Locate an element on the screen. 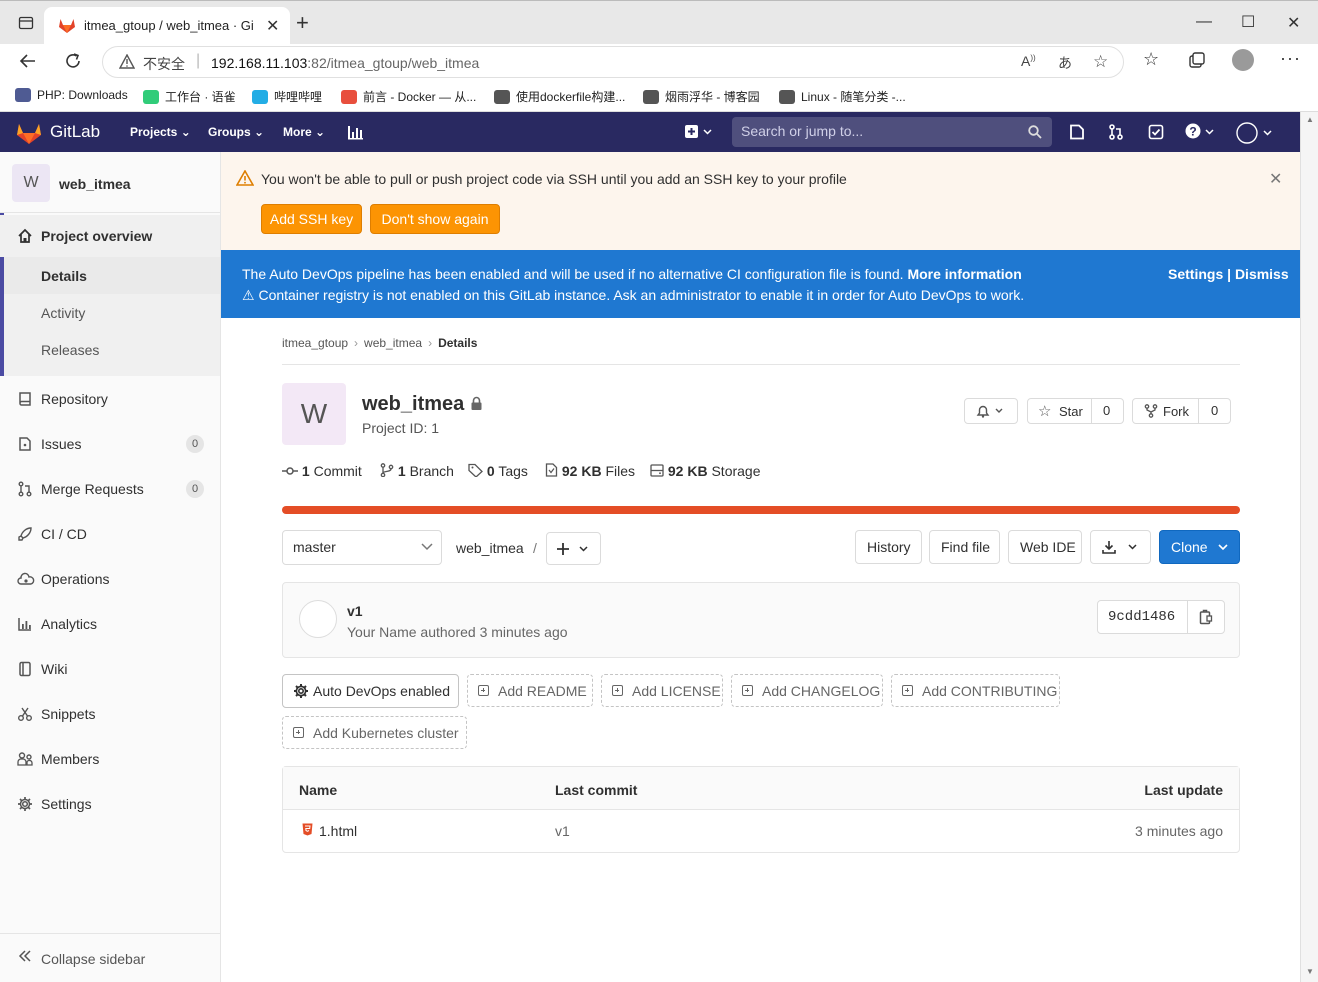 This screenshot has width=1318, height=982. add-readme-button: Add README is located at coordinates (530, 690).